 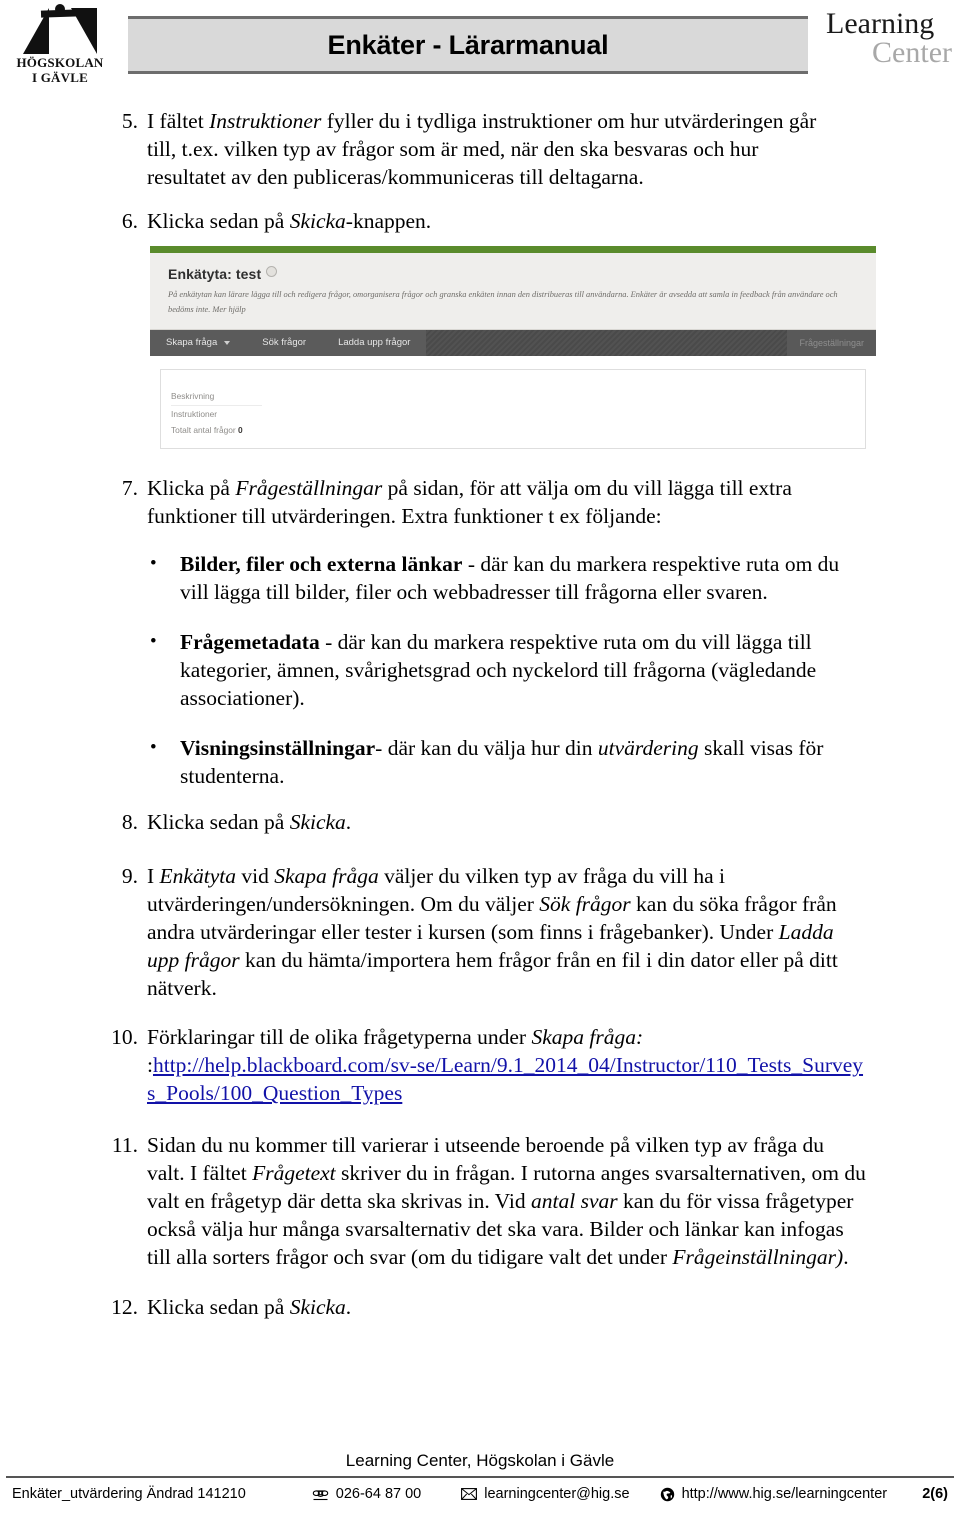 What do you see at coordinates (153, 875) in the screenshot?
I see `step-9-text-part1: I` at bounding box center [153, 875].